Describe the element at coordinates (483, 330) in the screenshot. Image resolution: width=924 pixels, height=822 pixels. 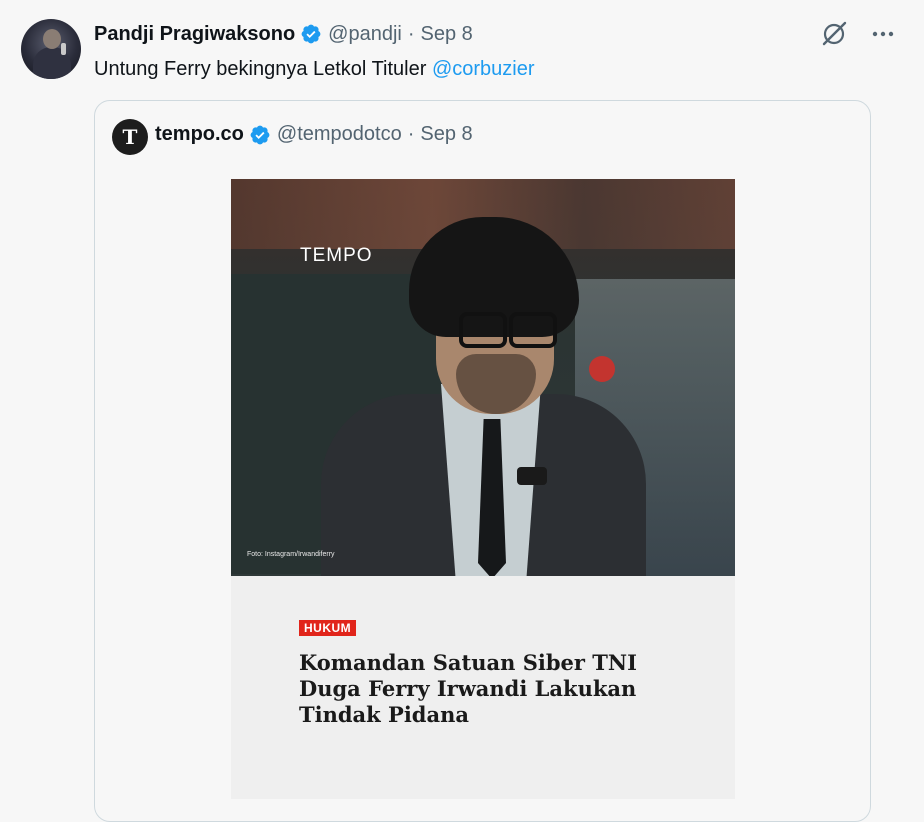
I see `photo-glasses-left` at that location.